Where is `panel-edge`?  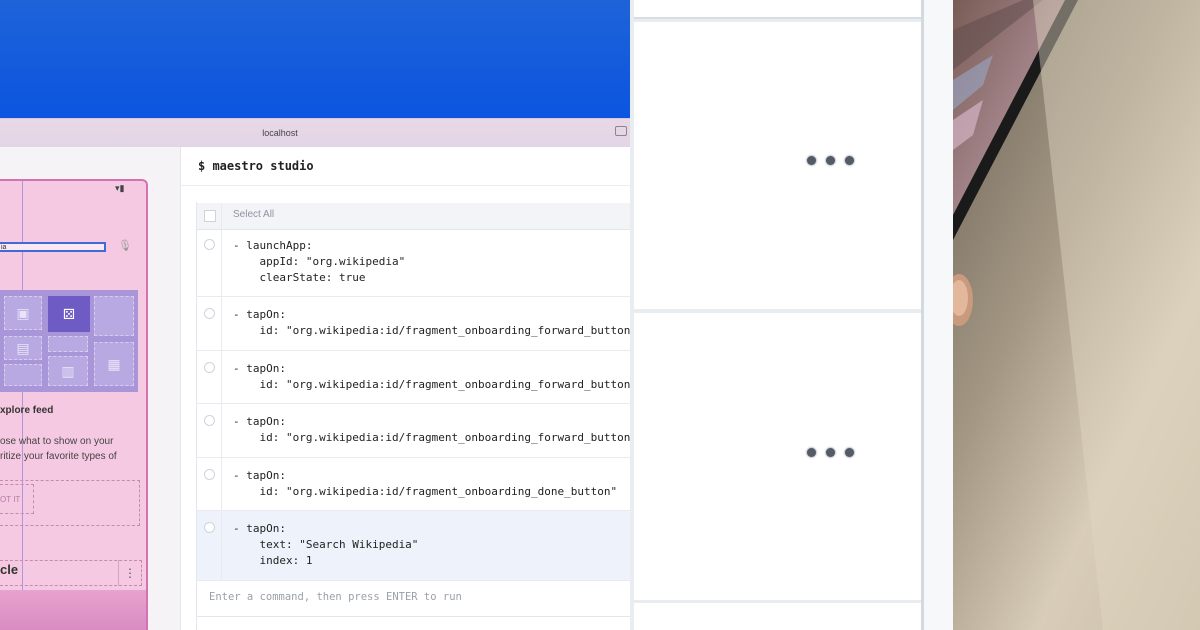
panel-edge is located at coordinates (938, 315).